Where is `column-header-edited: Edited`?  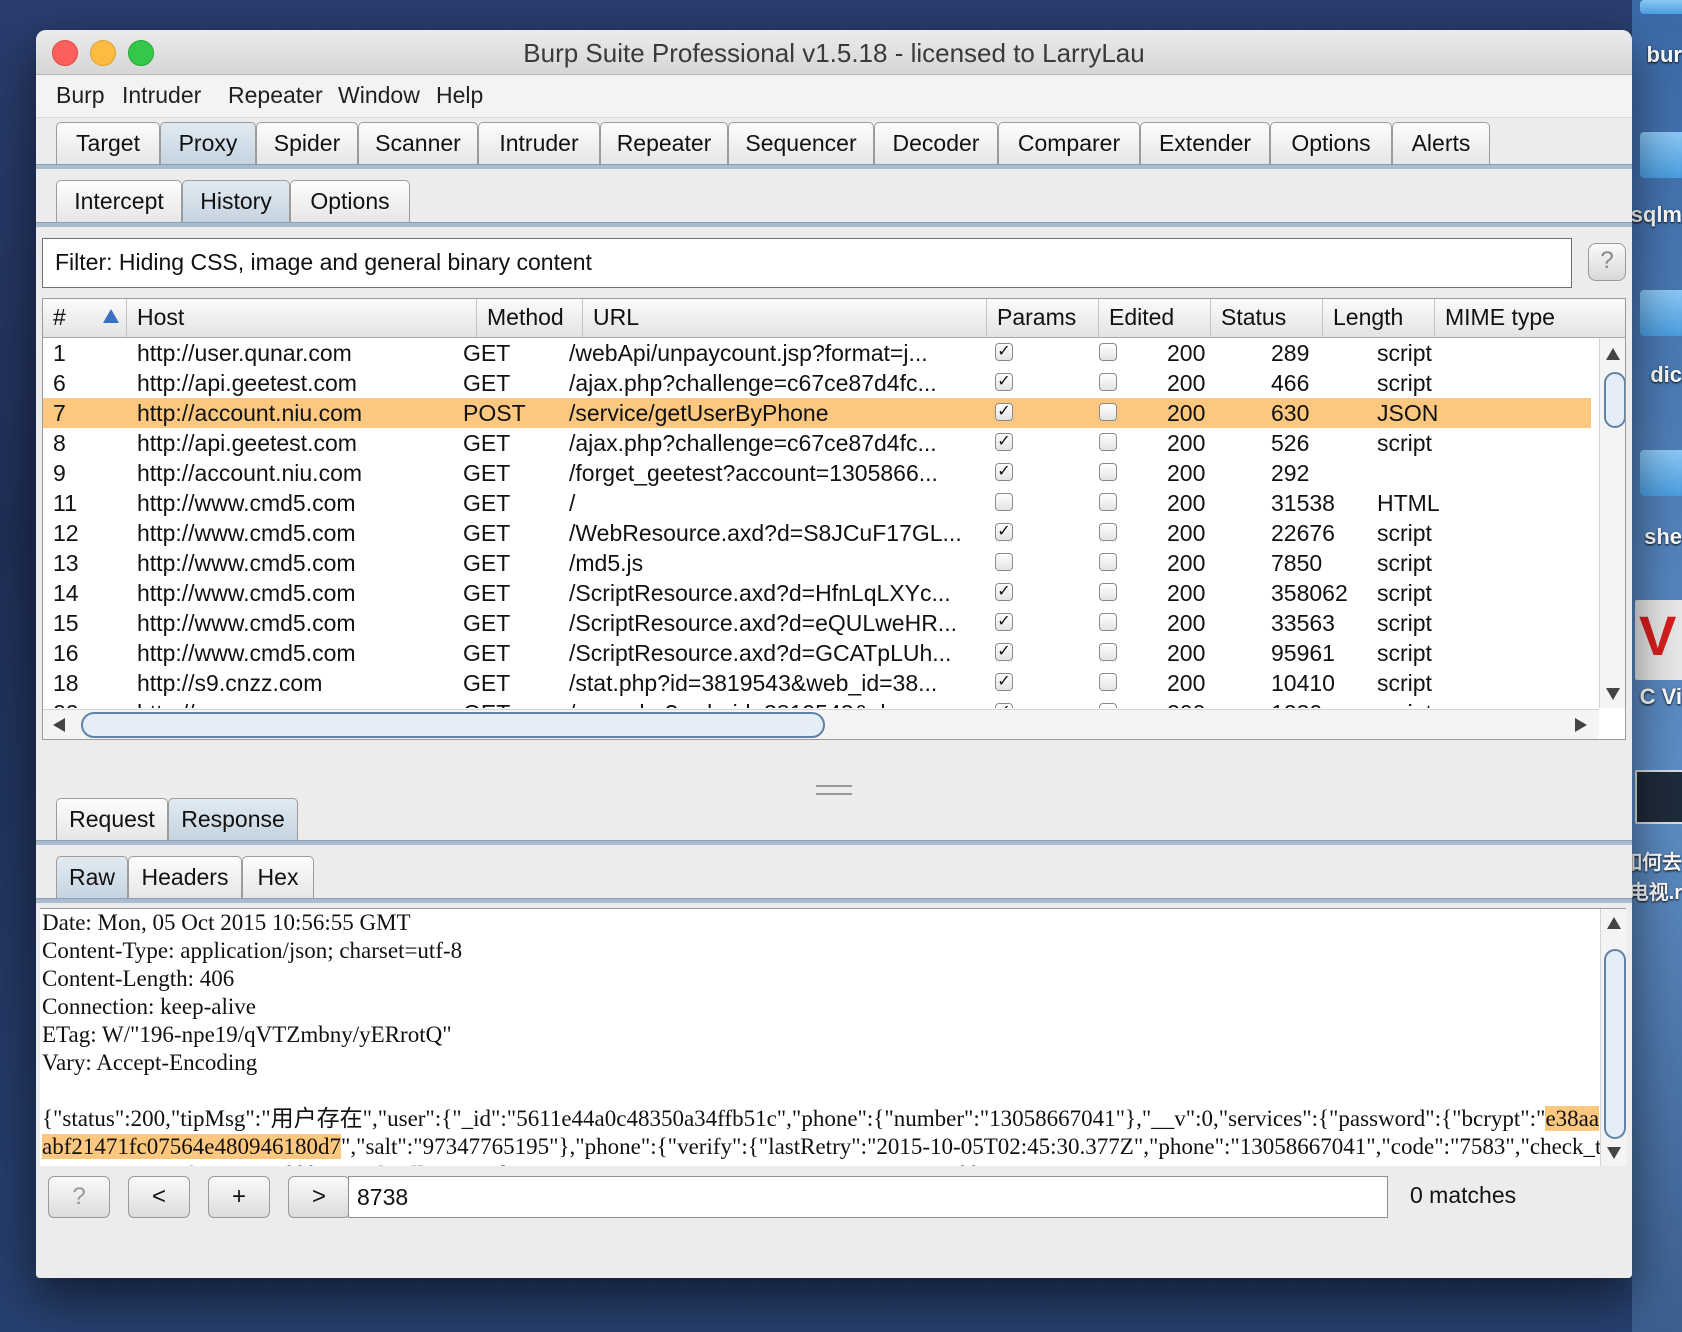
column-header-edited: Edited is located at coordinates (1155, 318).